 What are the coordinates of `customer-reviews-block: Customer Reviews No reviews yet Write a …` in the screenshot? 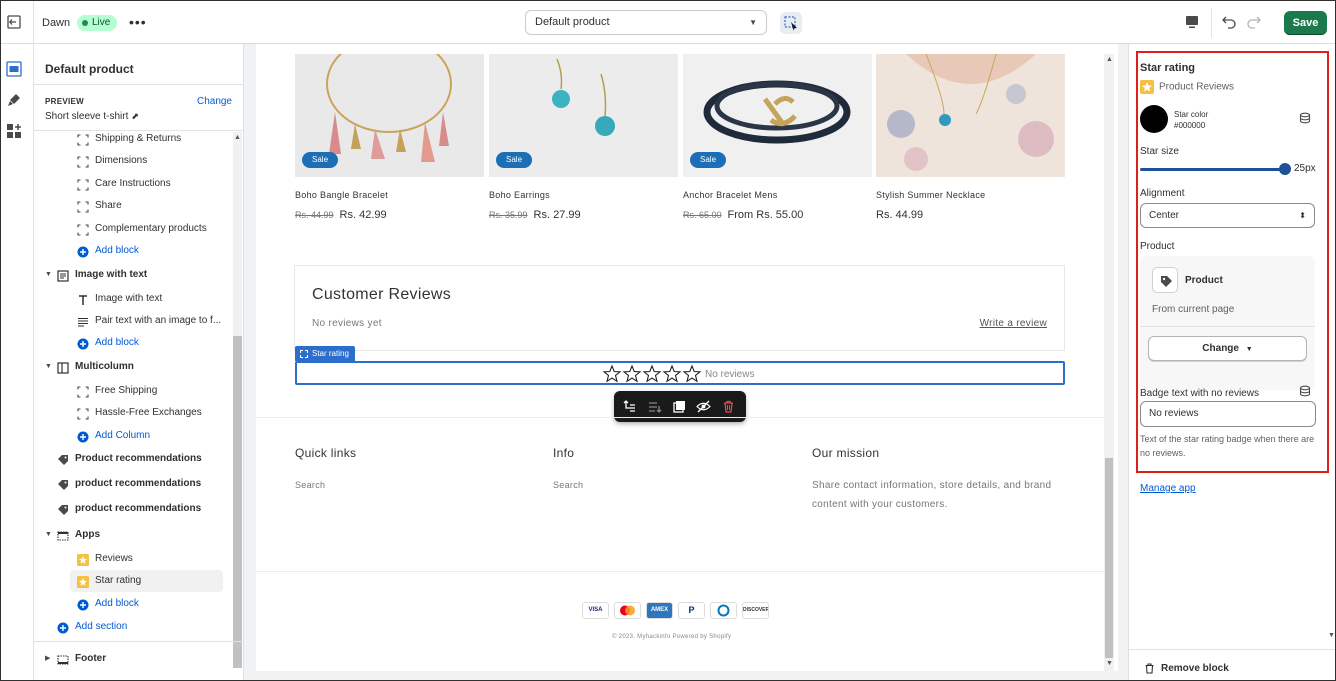 It's located at (679, 308).